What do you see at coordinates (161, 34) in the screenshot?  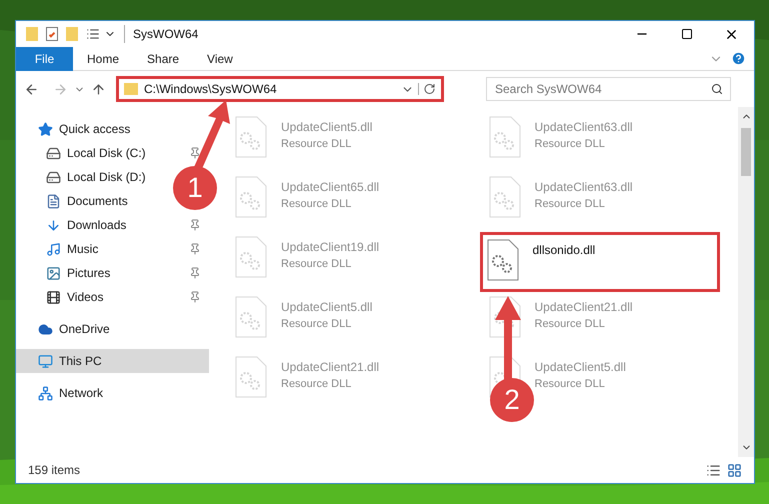 I see `window-title: SysWOW64` at bounding box center [161, 34].